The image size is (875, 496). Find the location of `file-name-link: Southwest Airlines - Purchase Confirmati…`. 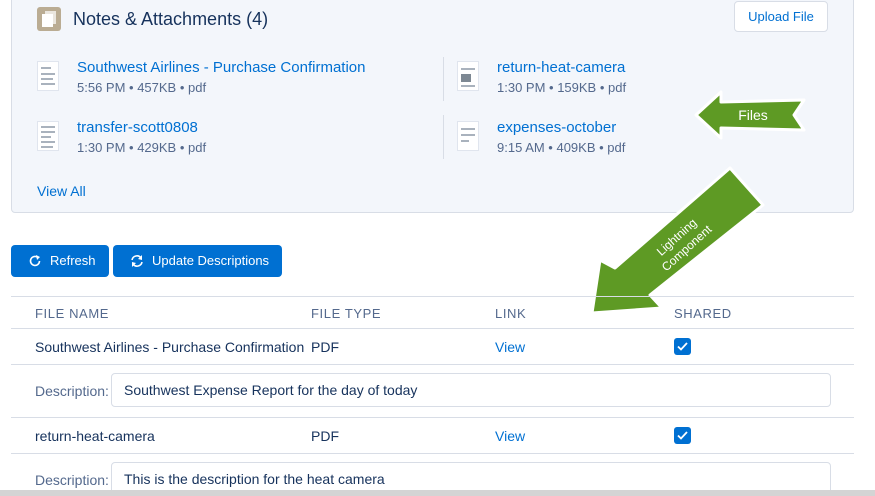

file-name-link: Southwest Airlines - Purchase Confirmati… is located at coordinates (221, 67).